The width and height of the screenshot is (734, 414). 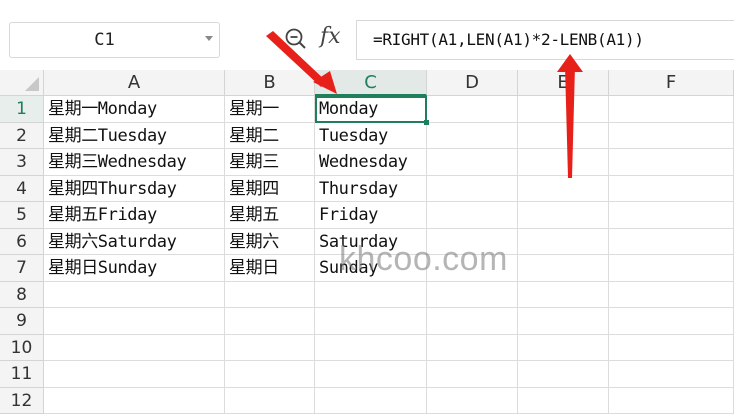 What do you see at coordinates (134, 162) in the screenshot?
I see `cell-a3: 星期三Wednesday` at bounding box center [134, 162].